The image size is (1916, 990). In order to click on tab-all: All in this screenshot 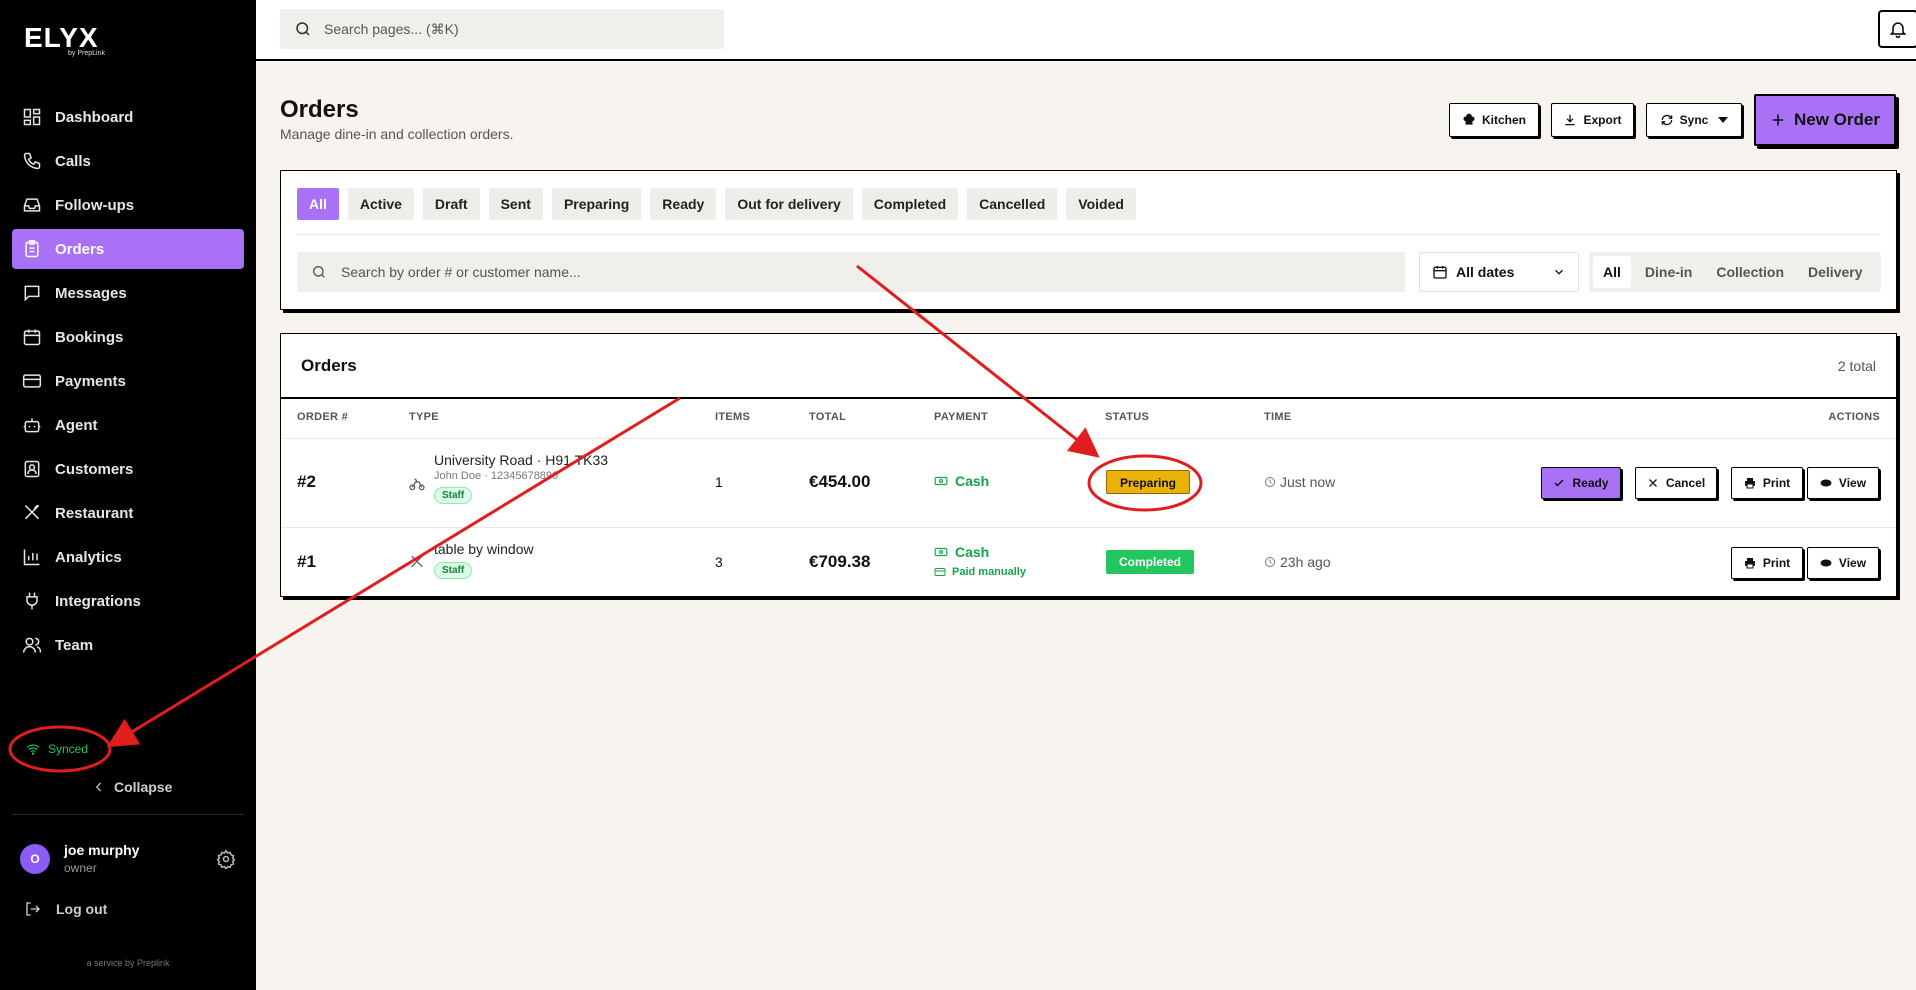, I will do `click(318, 204)`.